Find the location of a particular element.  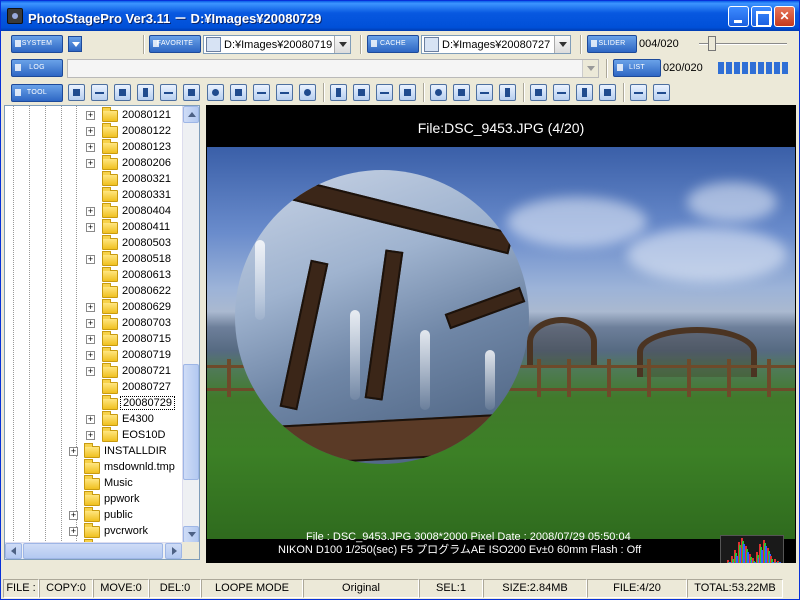

app-icon is located at coordinates (15, 16).